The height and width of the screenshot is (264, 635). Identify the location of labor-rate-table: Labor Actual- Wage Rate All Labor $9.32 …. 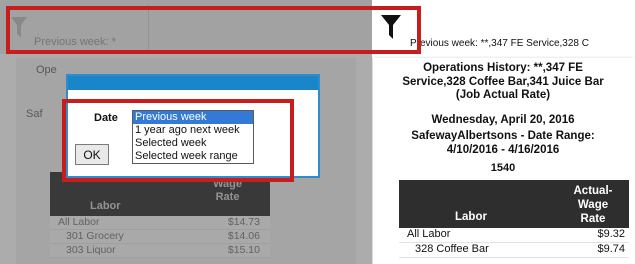
(514, 219).